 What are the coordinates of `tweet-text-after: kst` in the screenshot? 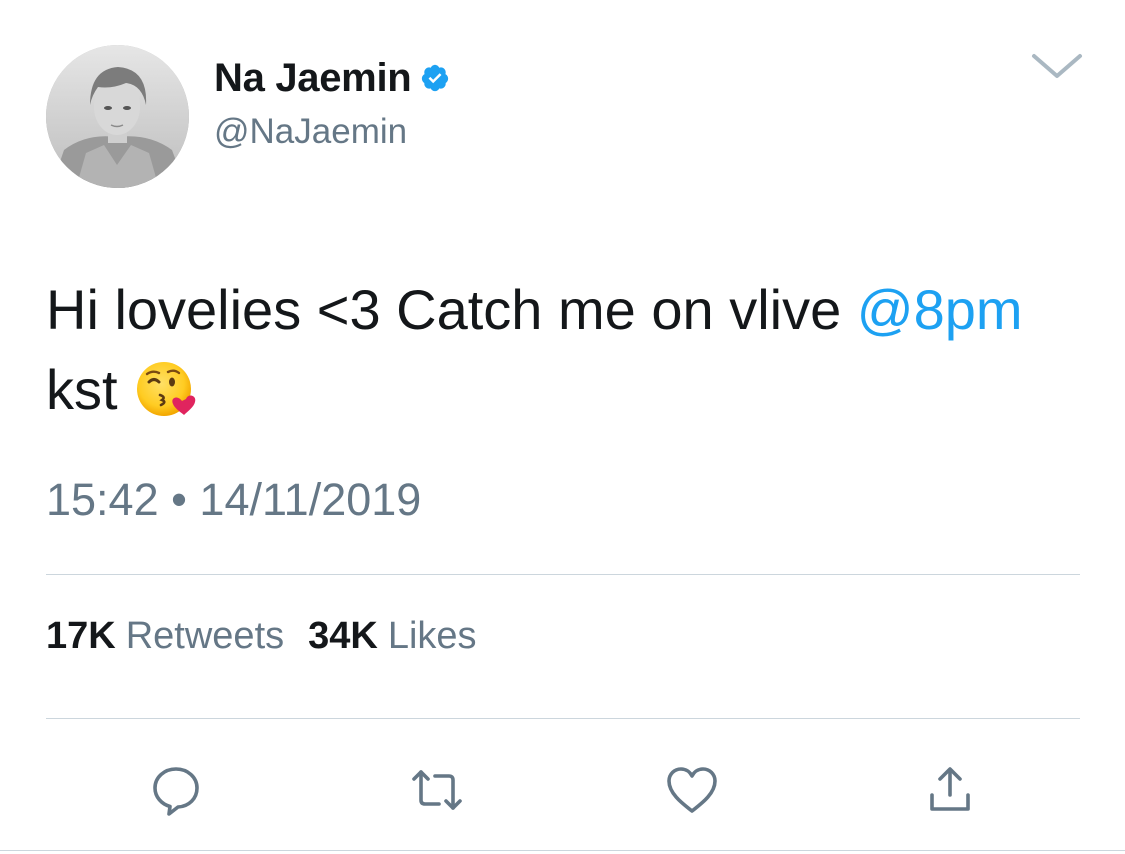 It's located at (82, 389).